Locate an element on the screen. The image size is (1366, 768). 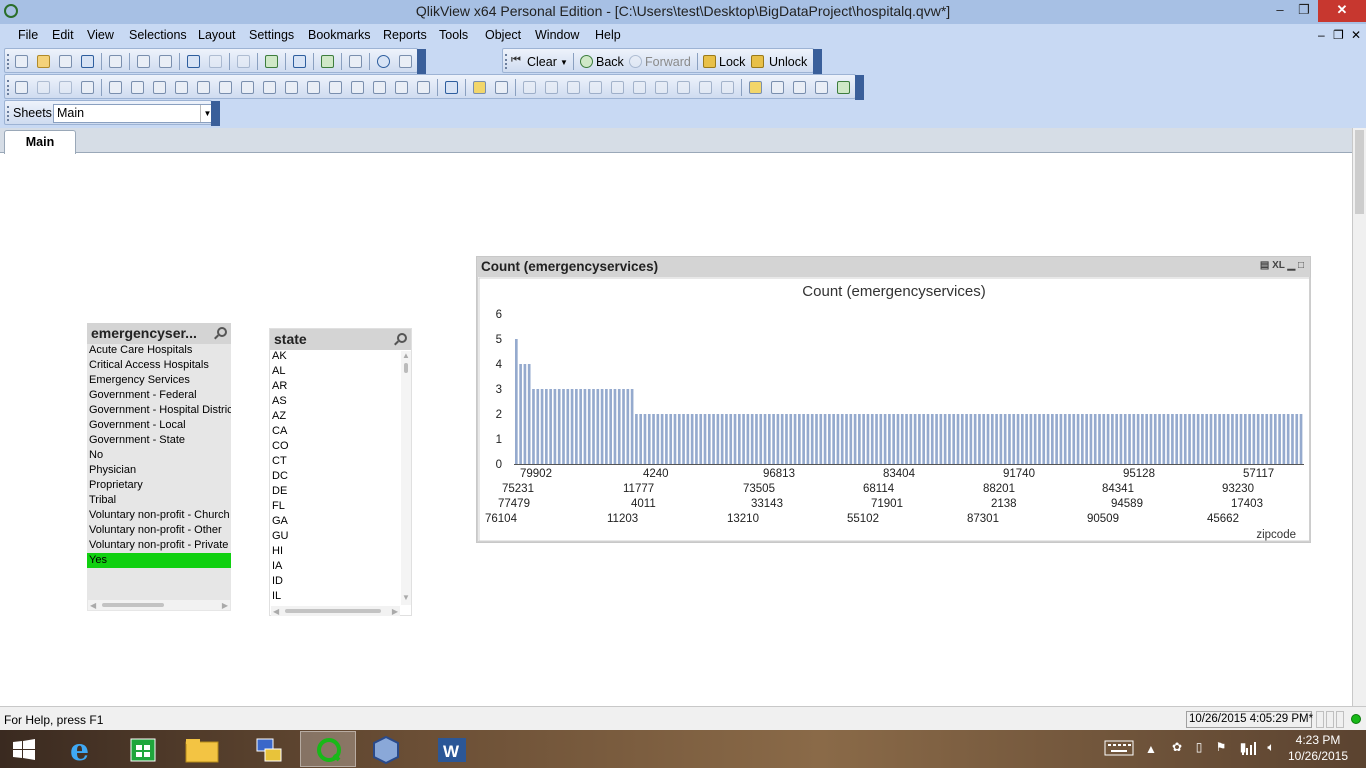
volume-icon: 🔈︎ is located at coordinates (1271, 754).